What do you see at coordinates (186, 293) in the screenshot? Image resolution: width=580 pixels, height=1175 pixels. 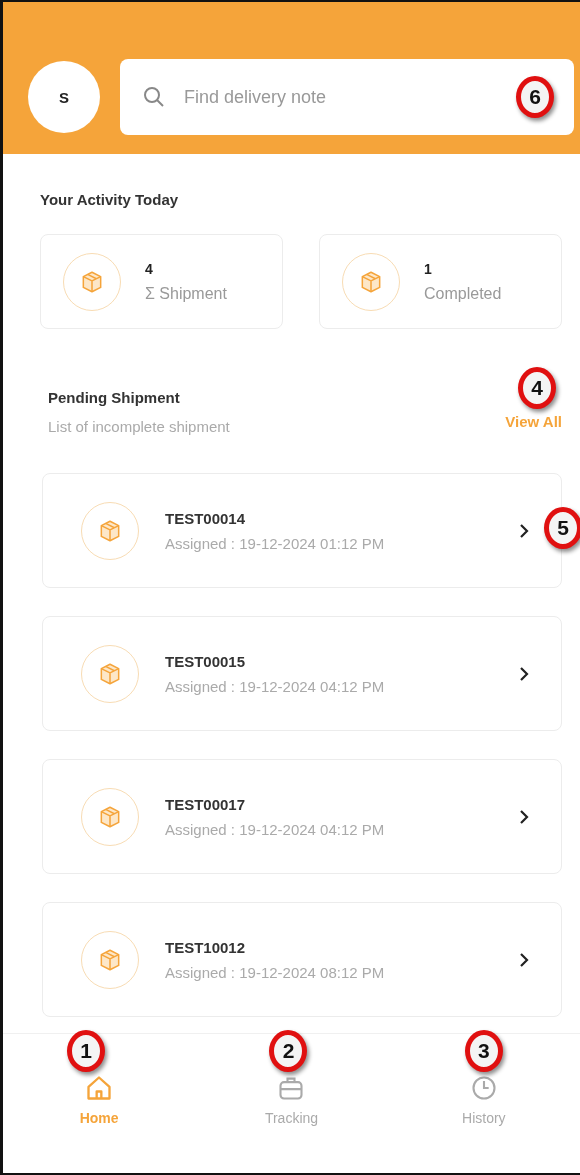 I see `stat-label: Σ Shipment` at bounding box center [186, 293].